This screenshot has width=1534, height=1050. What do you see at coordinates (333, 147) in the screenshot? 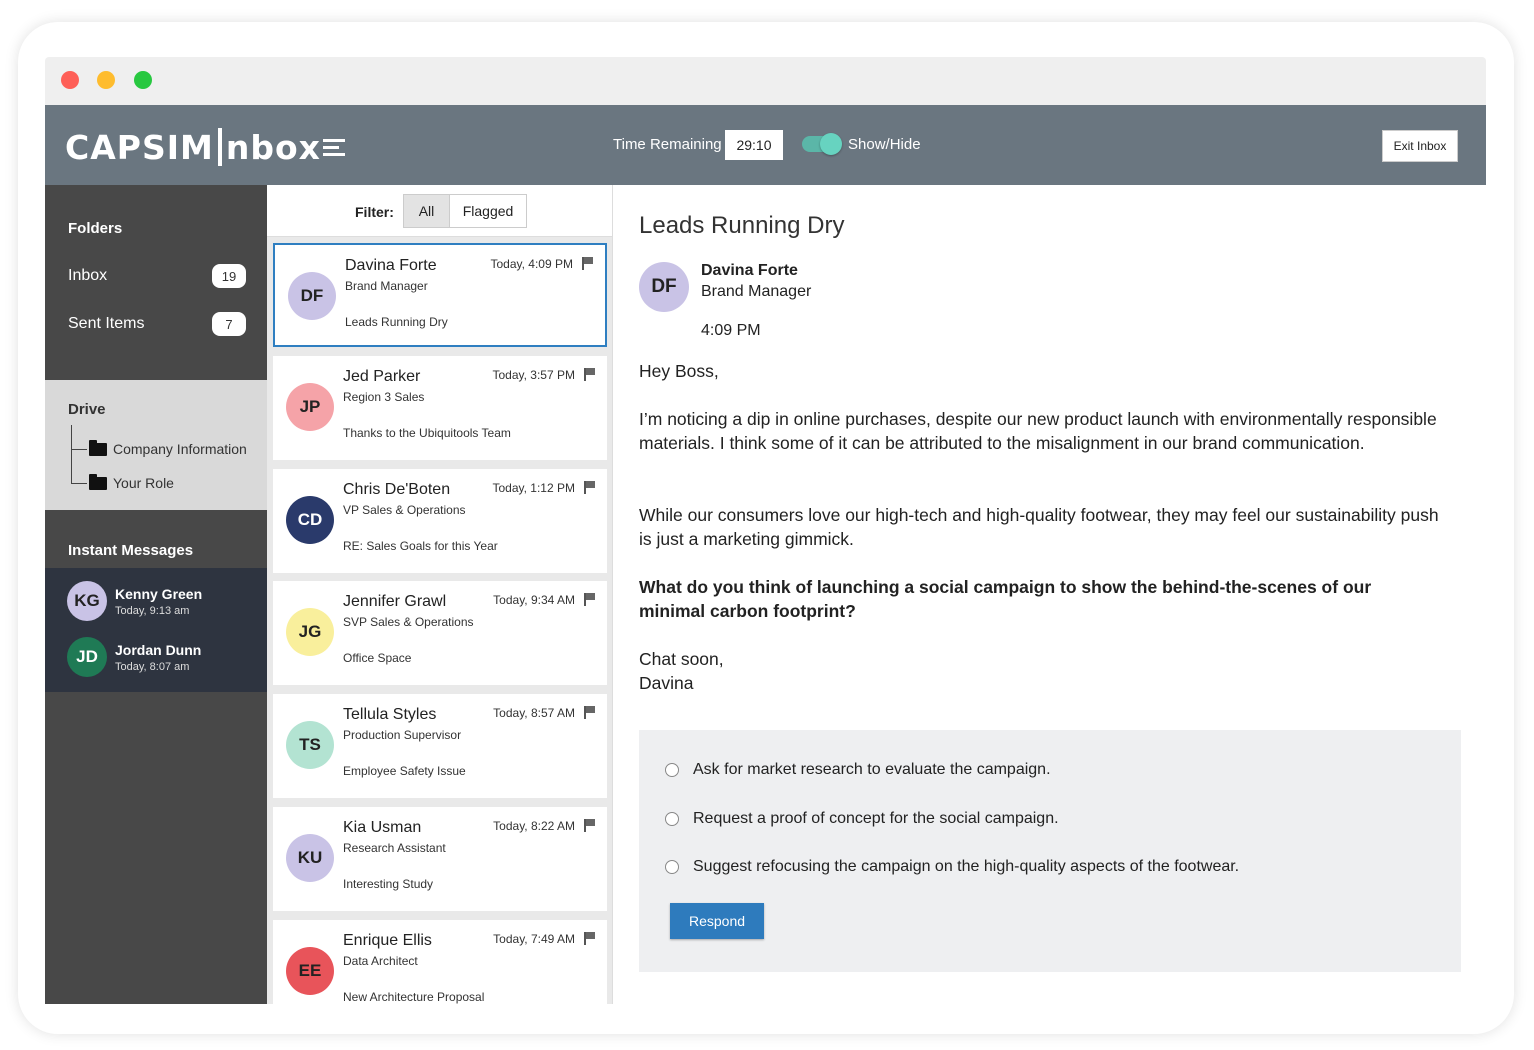
I see `logo-lines-icon` at bounding box center [333, 147].